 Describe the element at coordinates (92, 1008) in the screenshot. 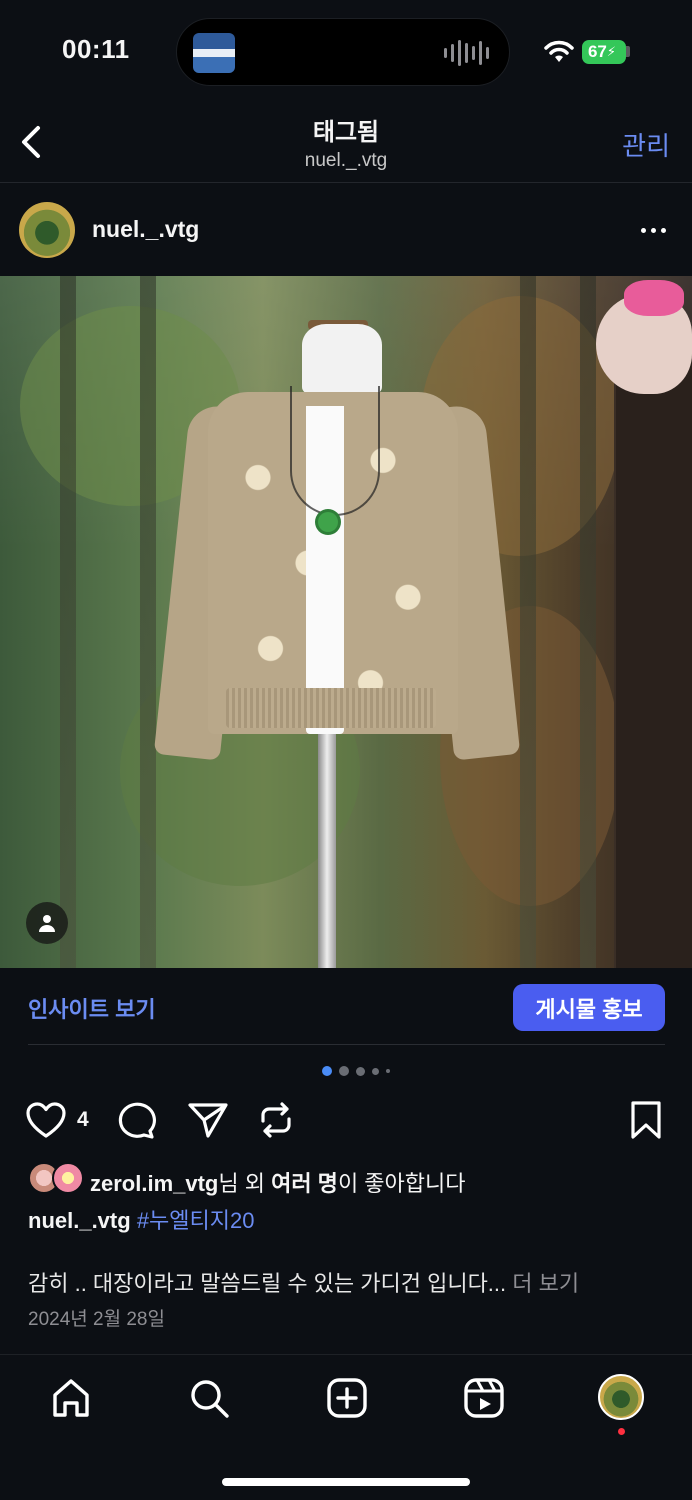

I see `view-insights-link: 인사이트 보기` at that location.